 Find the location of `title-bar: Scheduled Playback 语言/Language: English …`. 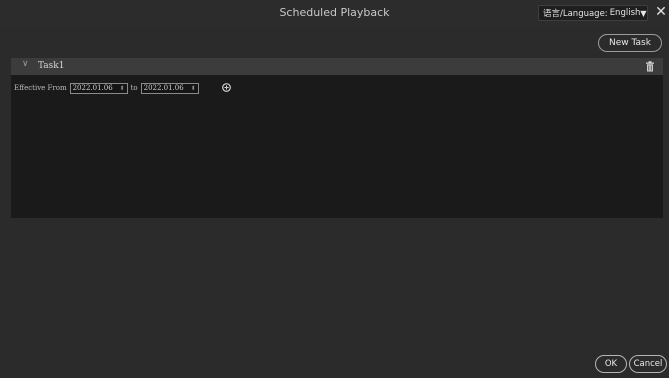

title-bar: Scheduled Playback 语言/Language: English … is located at coordinates (334, 14).